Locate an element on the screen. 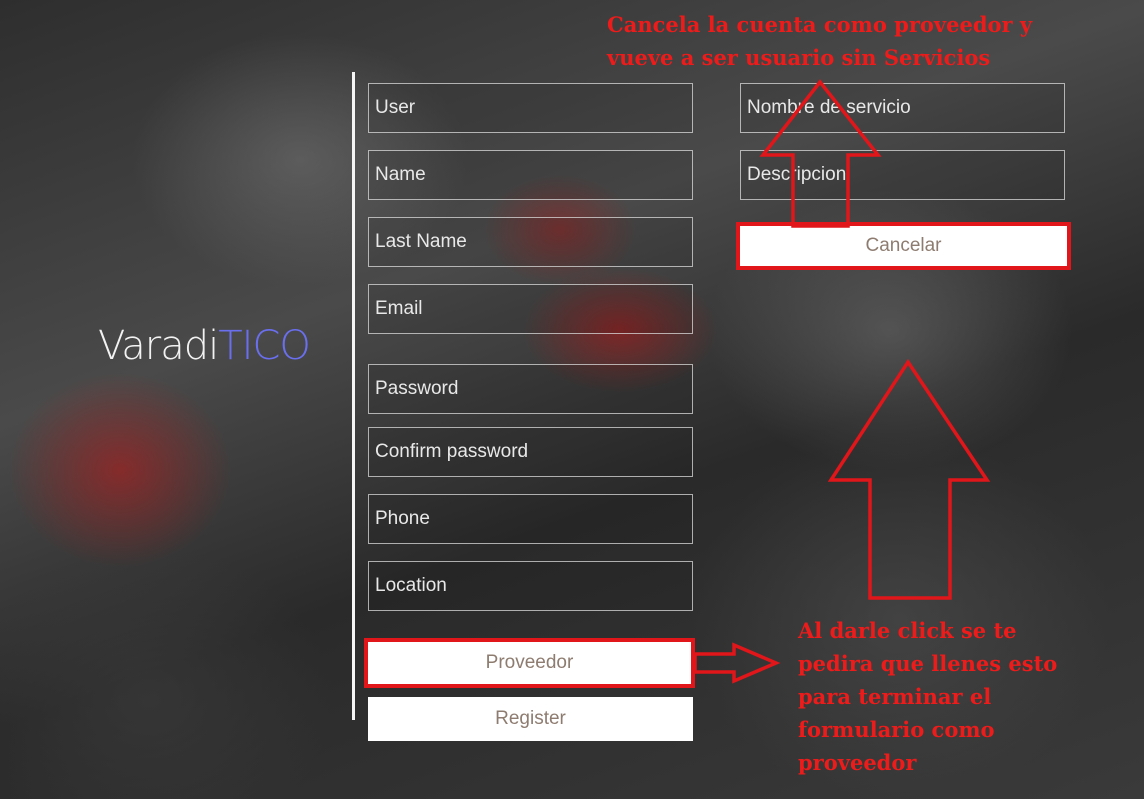 The height and width of the screenshot is (799, 1144). annotation-line: para terminar el is located at coordinates (895, 696).